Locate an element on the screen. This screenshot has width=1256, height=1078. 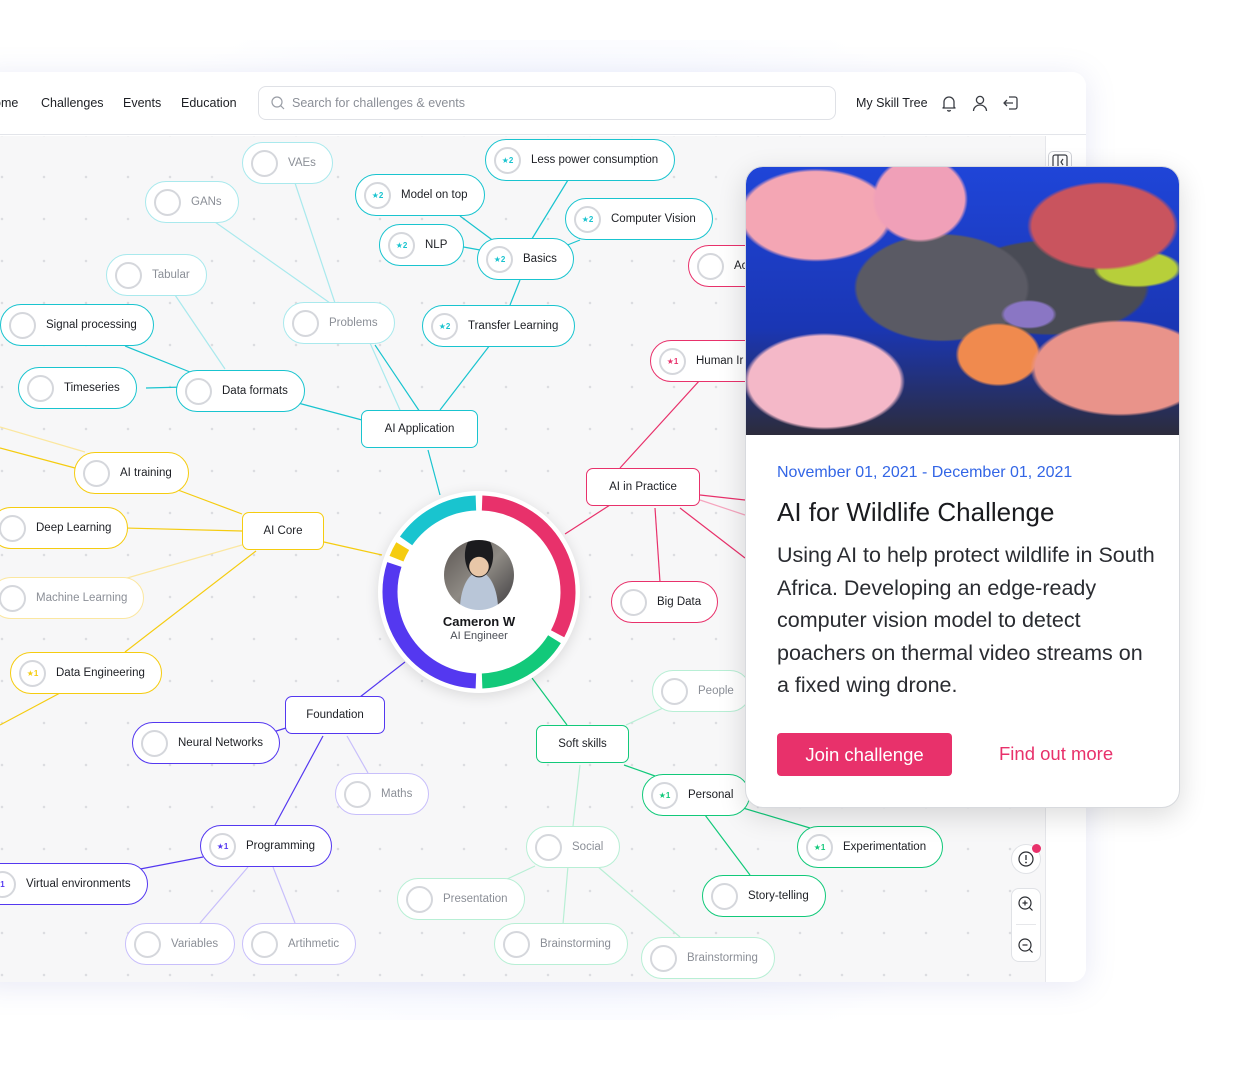
my-skill-tree-link: My Skill Tree is located at coordinates (892, 103).